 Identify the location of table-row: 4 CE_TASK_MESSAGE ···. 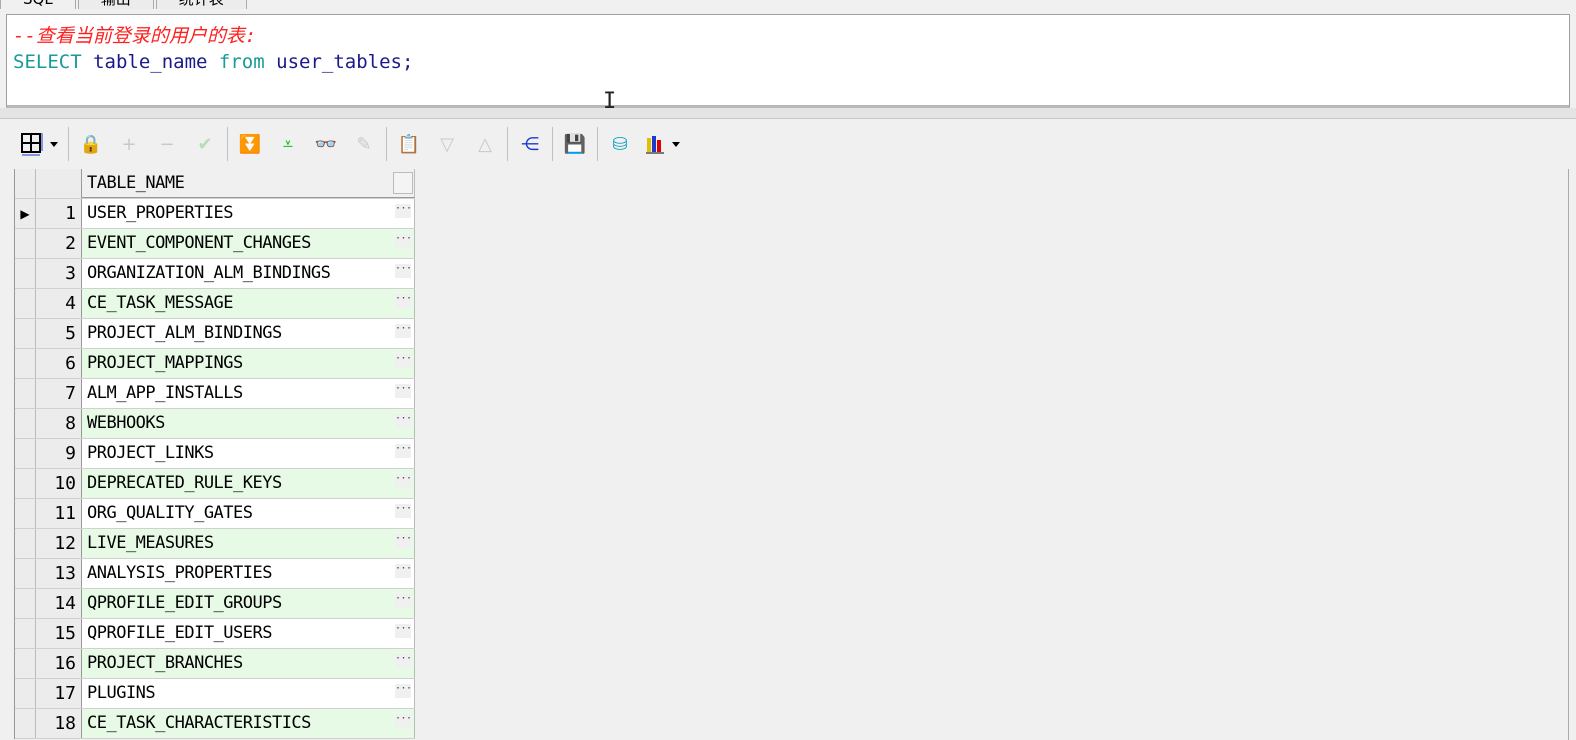
(215, 304).